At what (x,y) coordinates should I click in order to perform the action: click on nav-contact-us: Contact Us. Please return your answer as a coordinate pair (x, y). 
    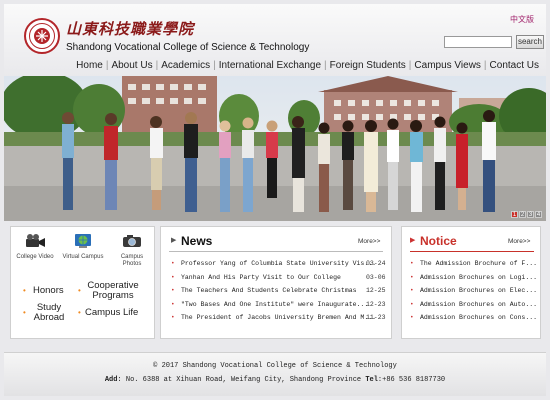
    Looking at the image, I should click on (514, 65).